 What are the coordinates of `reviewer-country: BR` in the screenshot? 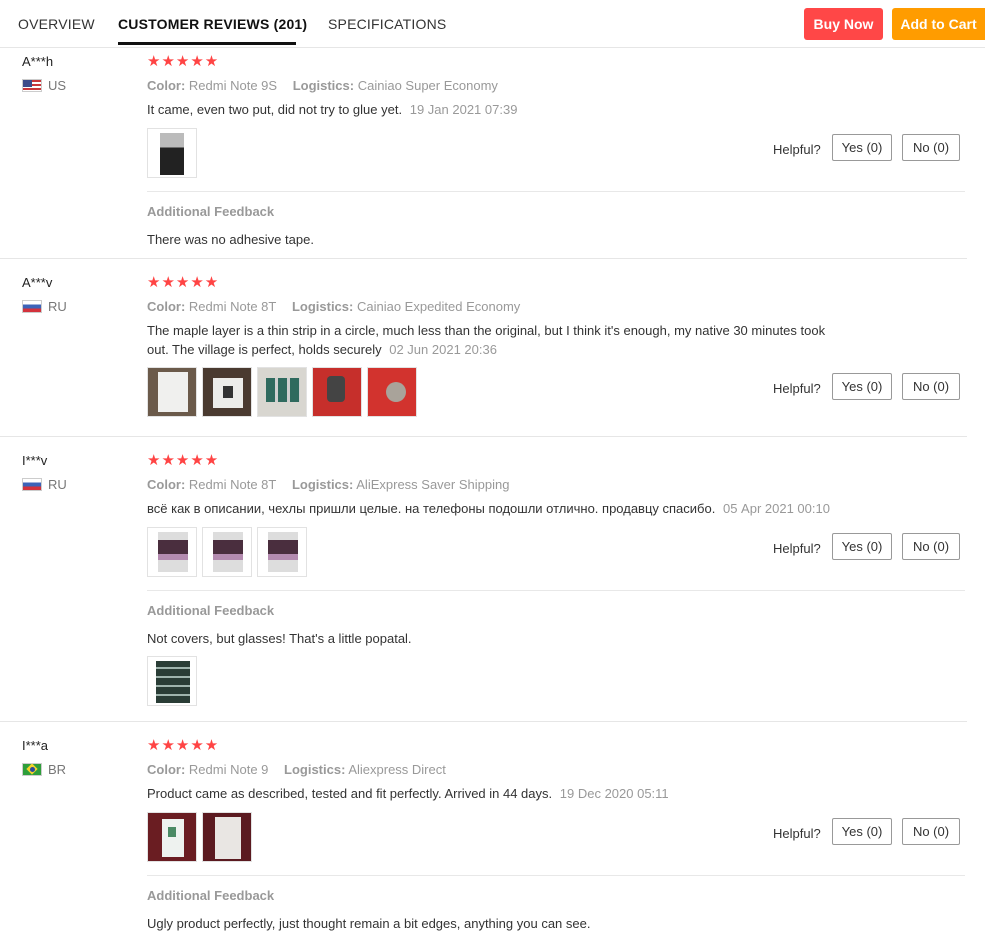 It's located at (44, 769).